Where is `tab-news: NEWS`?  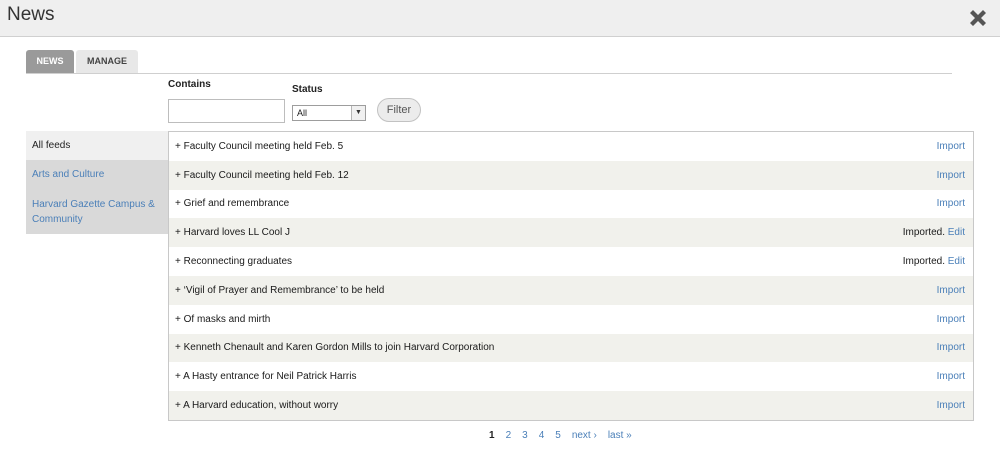 tab-news: NEWS is located at coordinates (50, 61).